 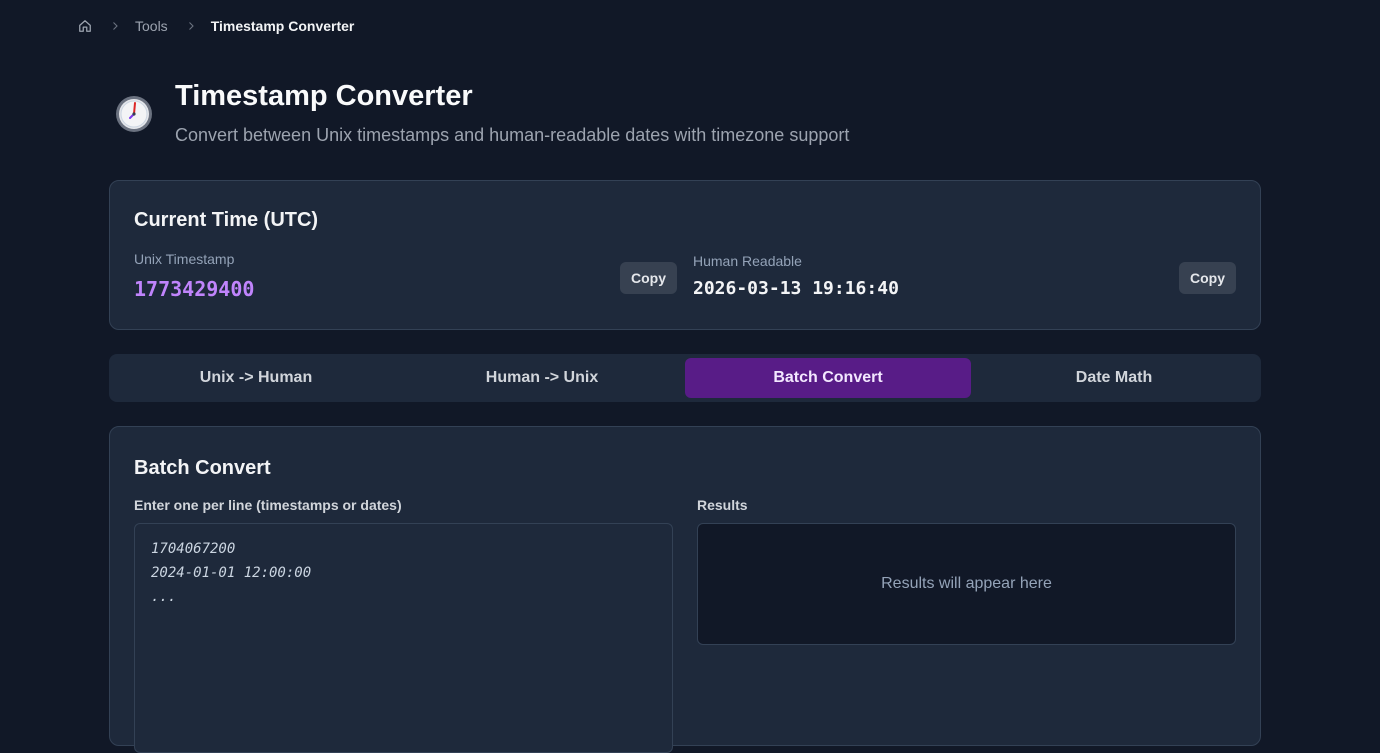 What do you see at coordinates (324, 96) in the screenshot?
I see `page-title: Timestamp Converter` at bounding box center [324, 96].